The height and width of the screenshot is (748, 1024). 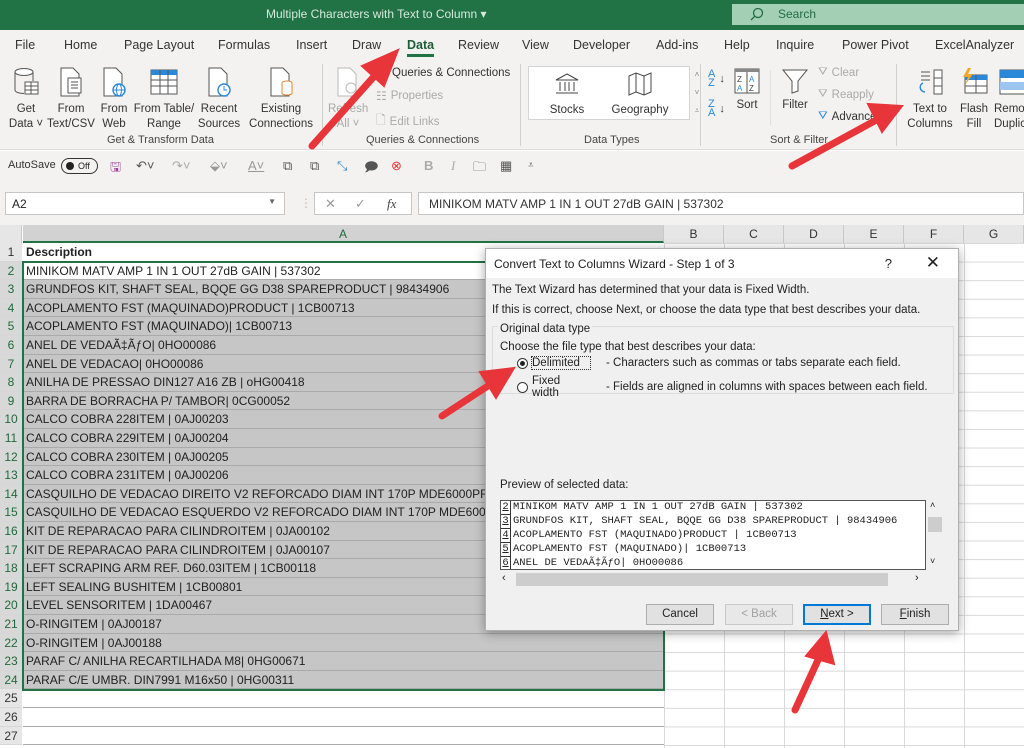 What do you see at coordinates (25, 45) in the screenshot?
I see `tab-file: File` at bounding box center [25, 45].